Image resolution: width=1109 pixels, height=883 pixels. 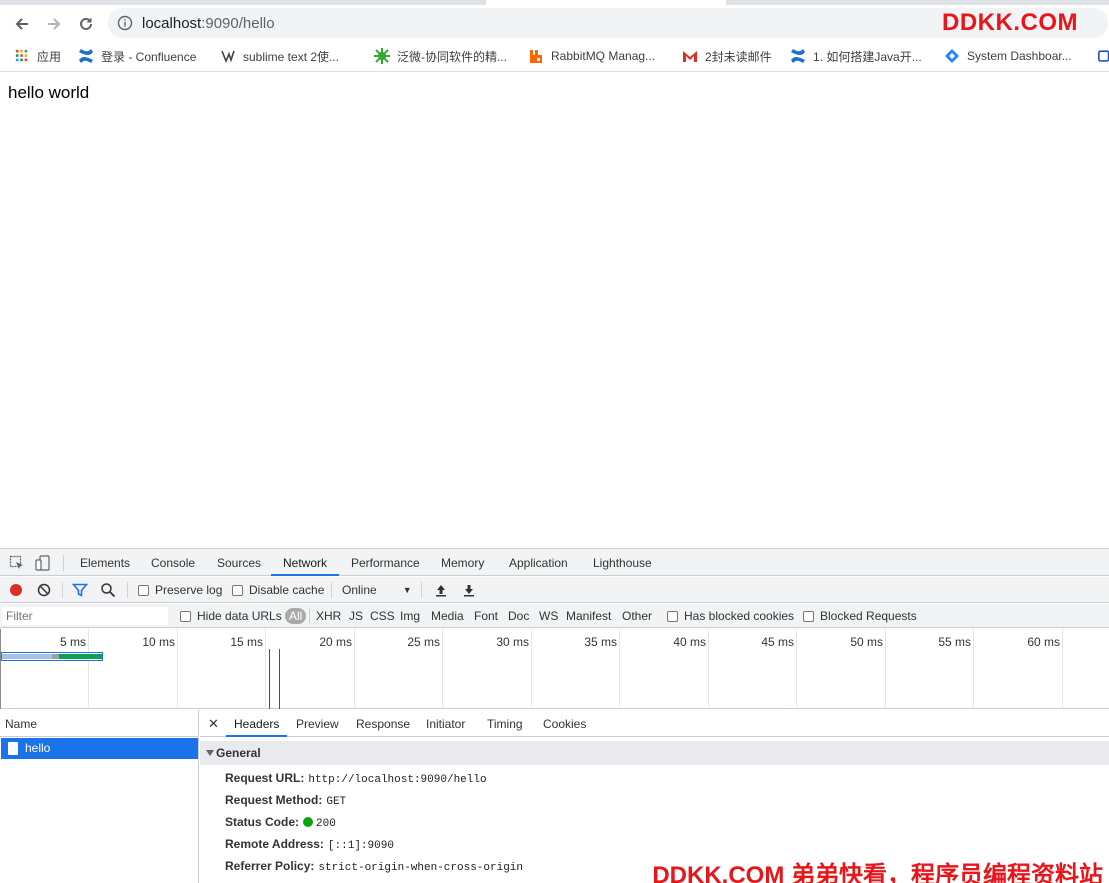 What do you see at coordinates (385, 562) in the screenshot?
I see `tab-performance: Performance` at bounding box center [385, 562].